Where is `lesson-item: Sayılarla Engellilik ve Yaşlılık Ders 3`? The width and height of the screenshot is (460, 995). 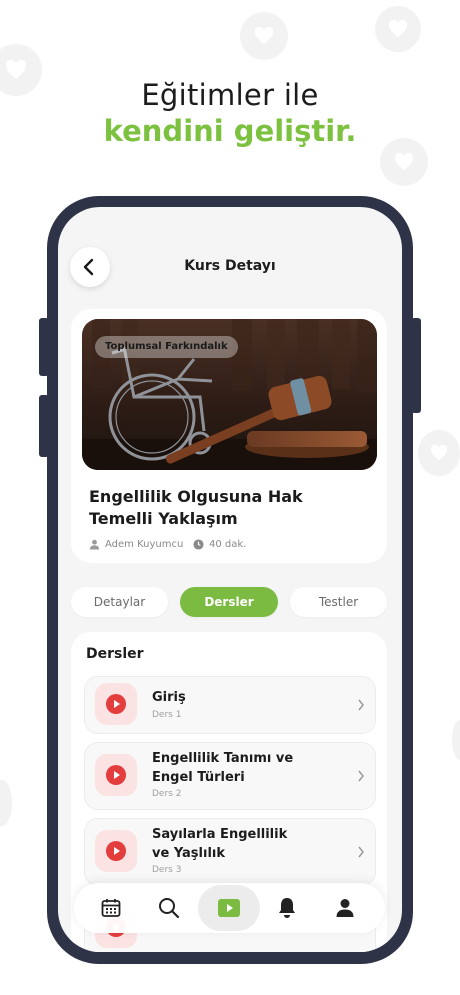
lesson-item: Sayılarla Engellilik ve Yaşlılık Ders 3 is located at coordinates (230, 852).